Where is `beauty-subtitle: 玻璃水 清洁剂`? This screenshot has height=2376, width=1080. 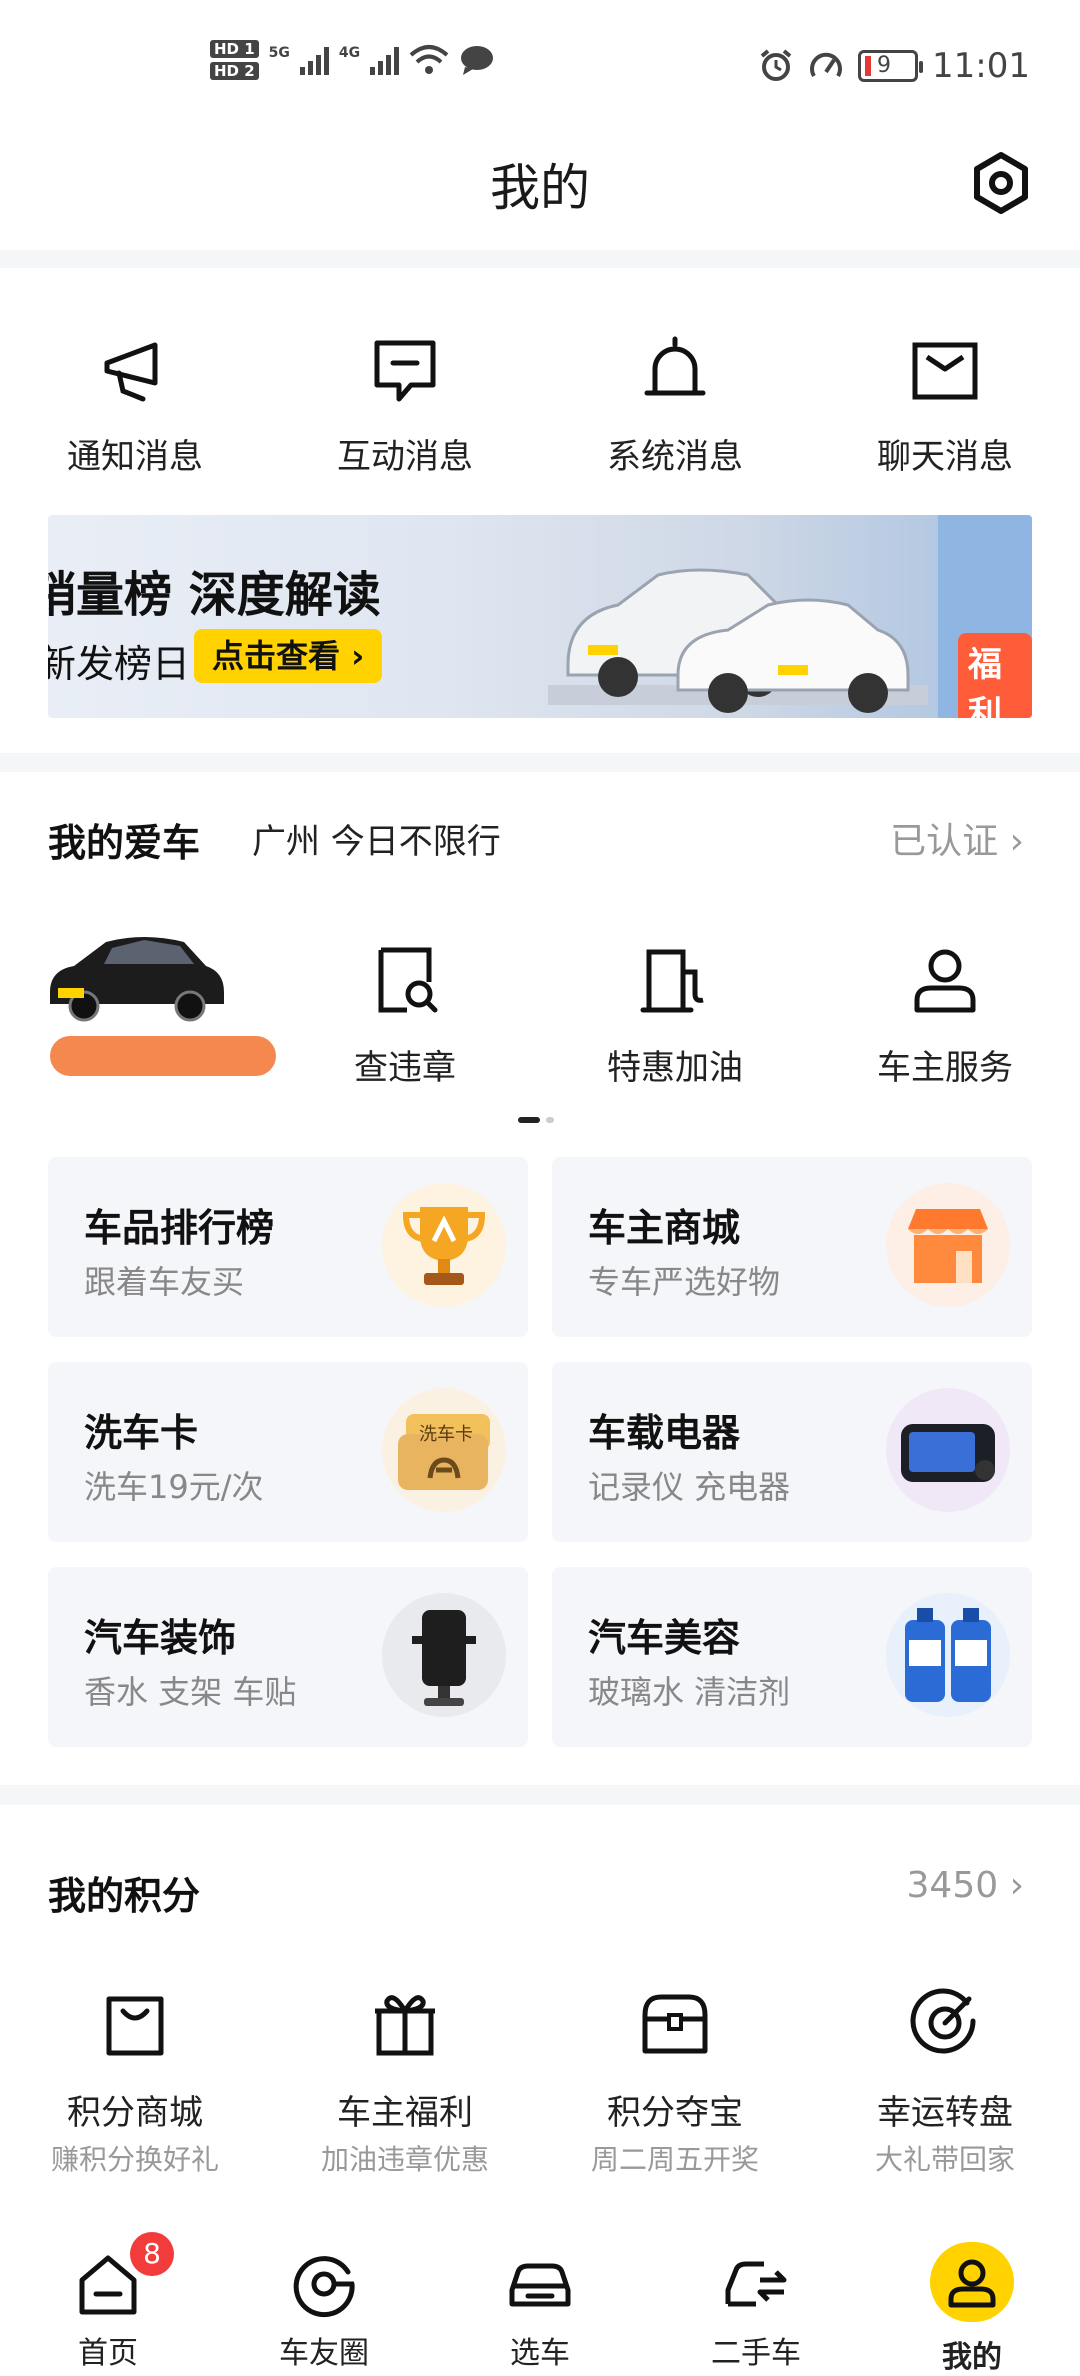
beauty-subtitle: 玻璃水 清洁剂 is located at coordinates (689, 1692).